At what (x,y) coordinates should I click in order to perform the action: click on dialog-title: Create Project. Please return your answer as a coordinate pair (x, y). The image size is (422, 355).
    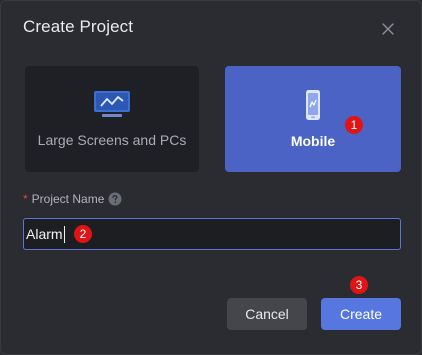
    Looking at the image, I should click on (78, 26).